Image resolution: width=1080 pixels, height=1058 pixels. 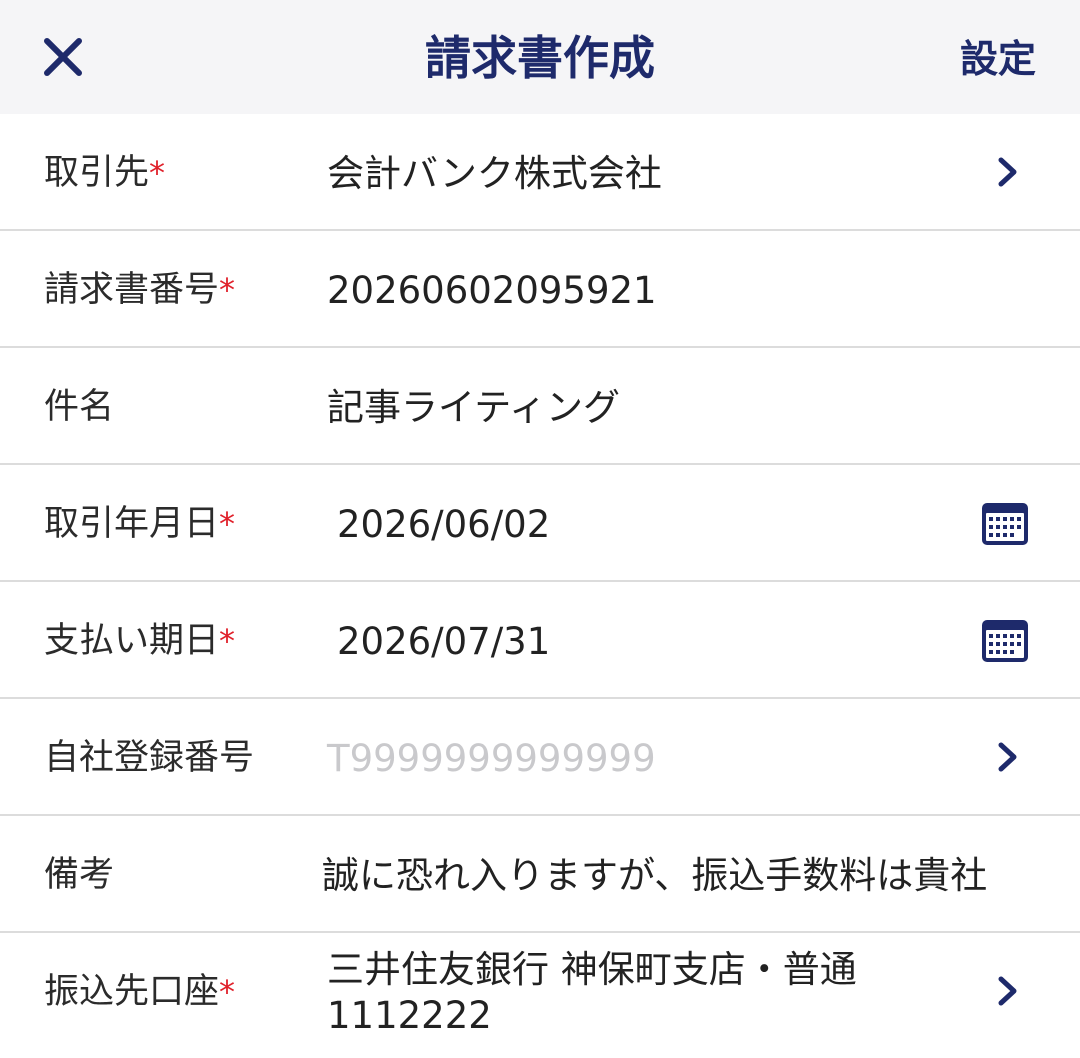 I want to click on invoice-number-label: 請求書番号*, so click(x=140, y=290).